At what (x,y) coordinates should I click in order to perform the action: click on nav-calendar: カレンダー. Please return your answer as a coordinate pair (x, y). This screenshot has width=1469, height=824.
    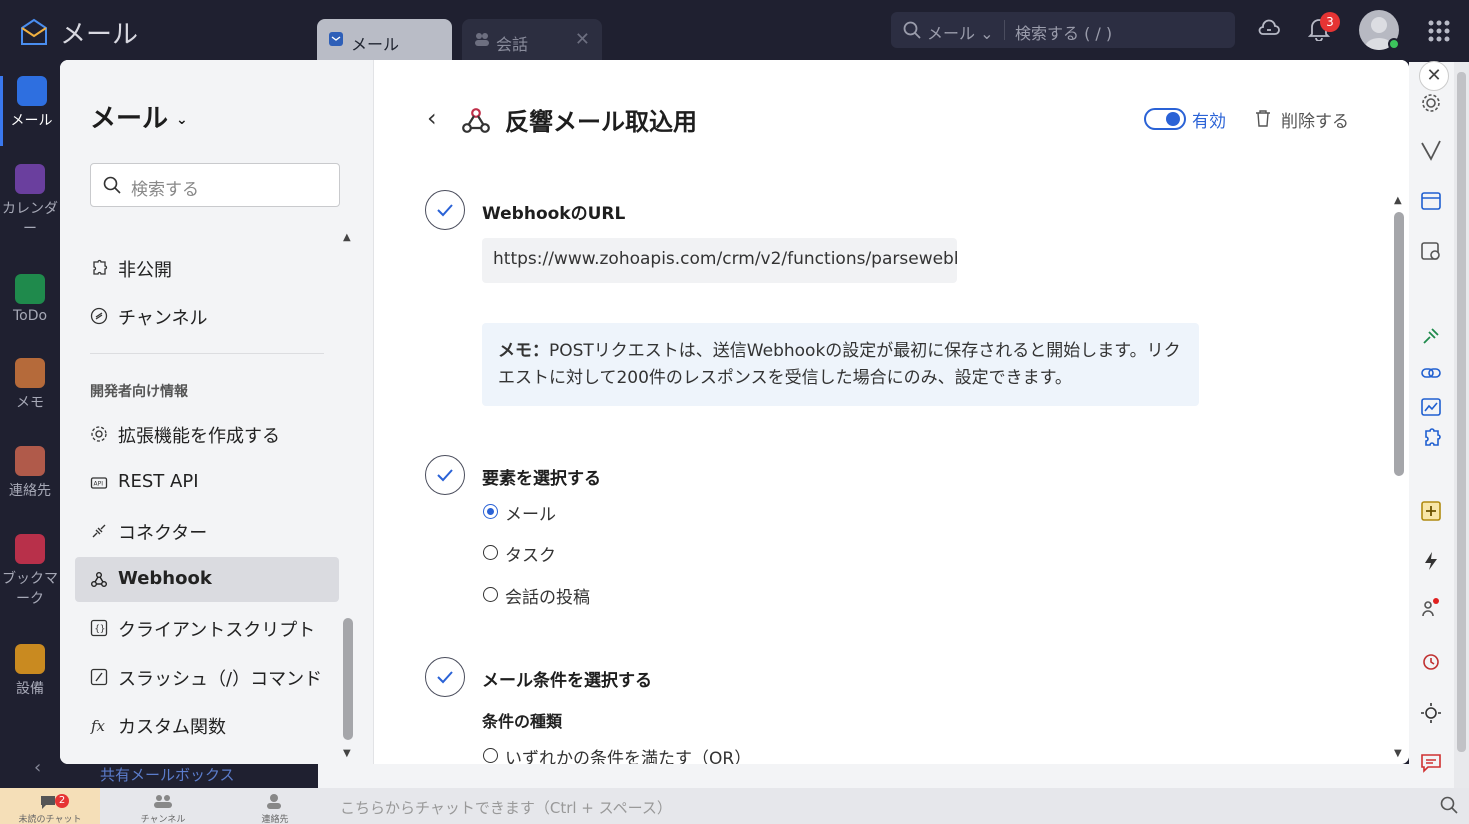
    Looking at the image, I should click on (30, 201).